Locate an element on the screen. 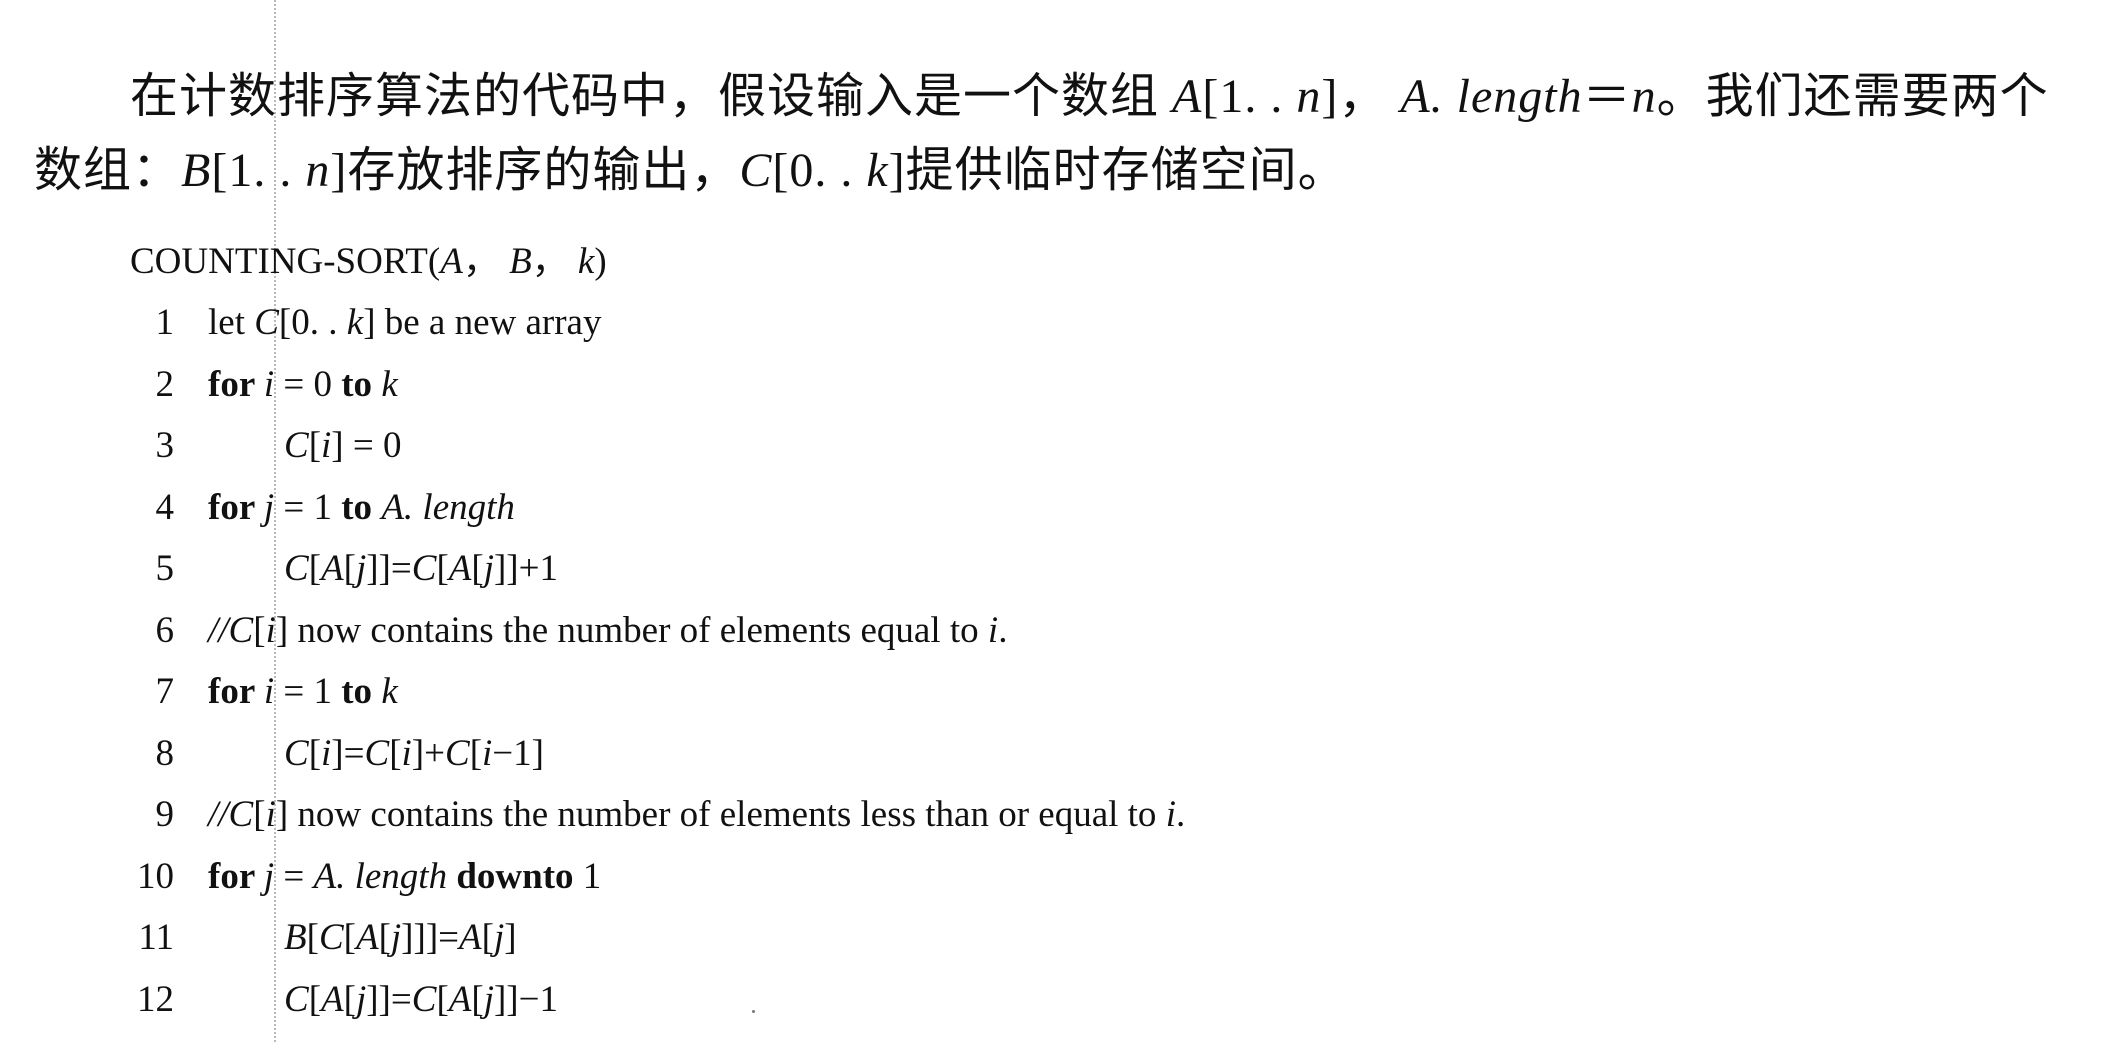  line-number: 1 is located at coordinates (165, 322).